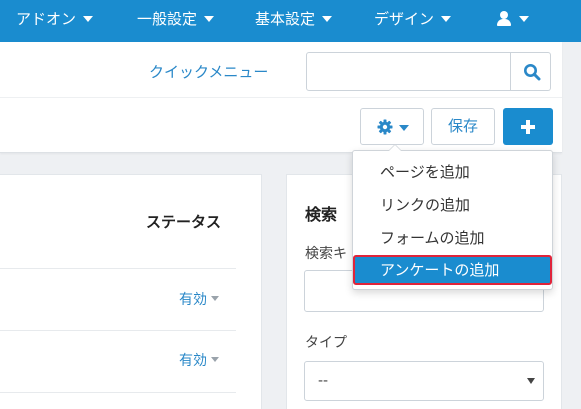 The width and height of the screenshot is (581, 409). I want to click on search-button, so click(531, 71).